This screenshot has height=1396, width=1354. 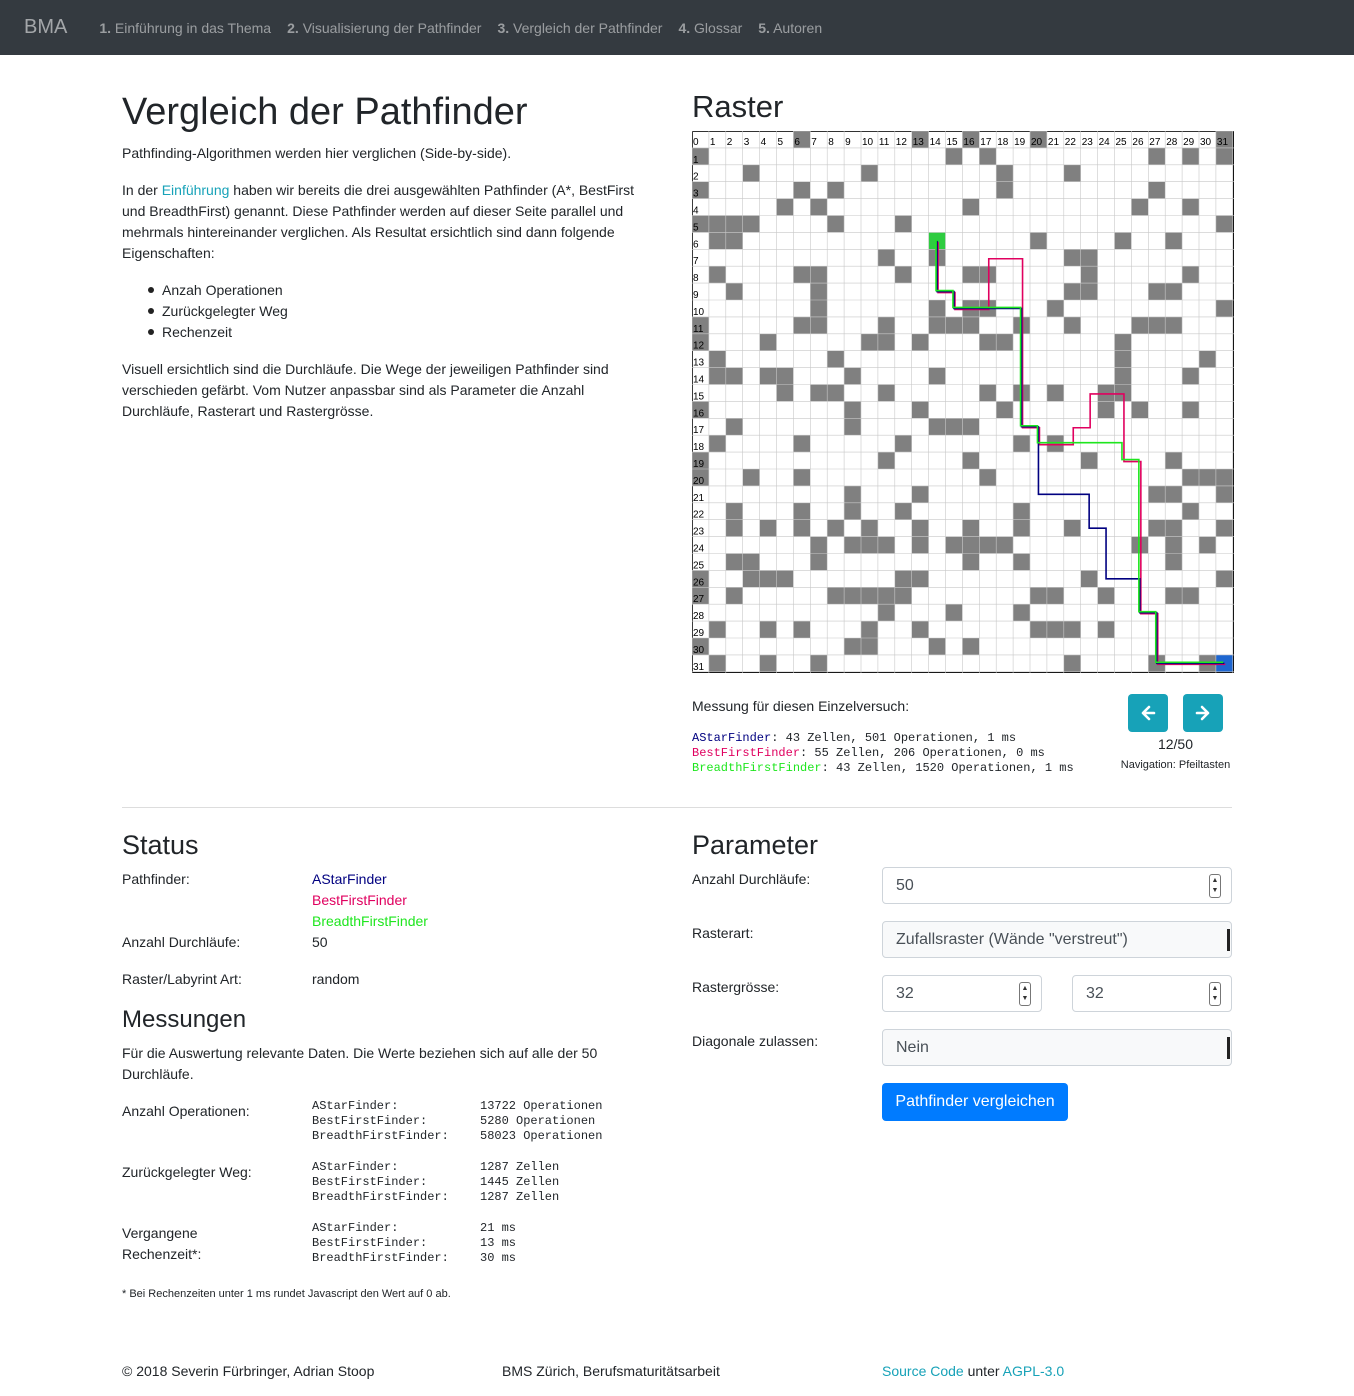 What do you see at coordinates (699, 346) in the screenshot?
I see `row-number: 12` at bounding box center [699, 346].